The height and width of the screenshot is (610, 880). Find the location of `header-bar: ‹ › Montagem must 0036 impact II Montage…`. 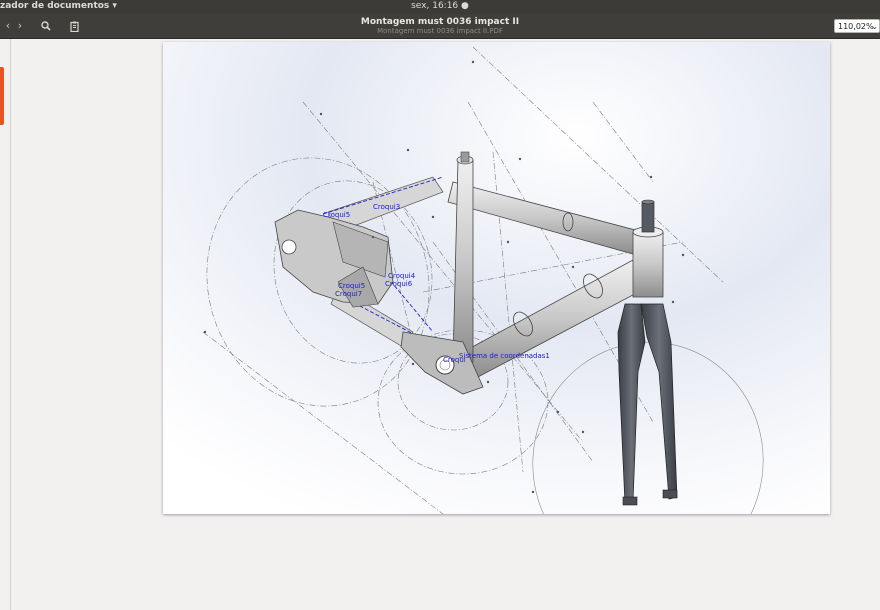

header-bar: ‹ › Montagem must 0036 impact II Montage… is located at coordinates (440, 26).